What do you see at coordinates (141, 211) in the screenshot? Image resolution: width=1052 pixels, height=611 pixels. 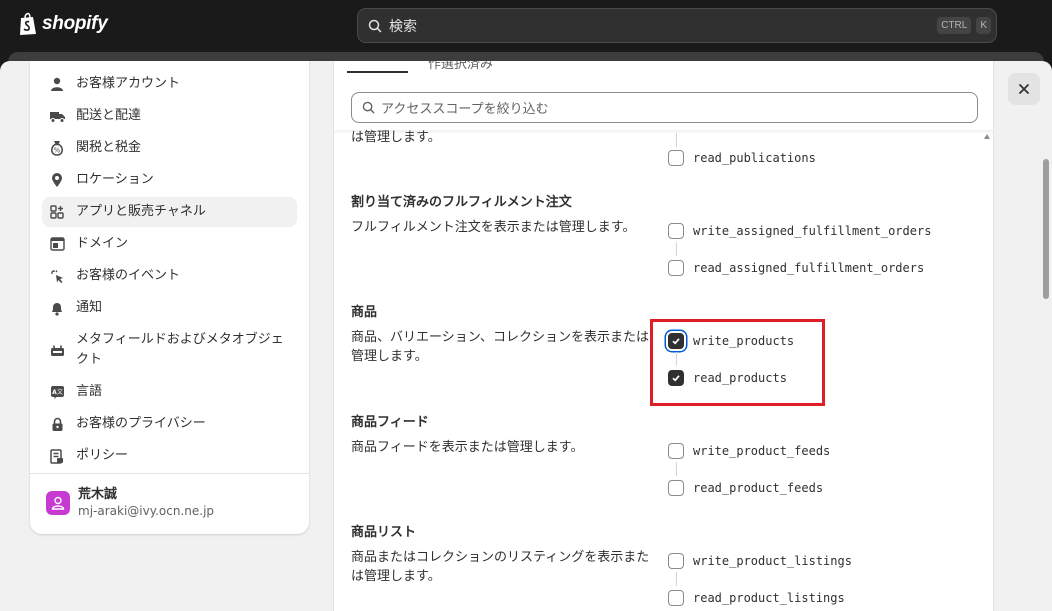 I see `sidebar-item-label: アプリと販売チャネル` at bounding box center [141, 211].